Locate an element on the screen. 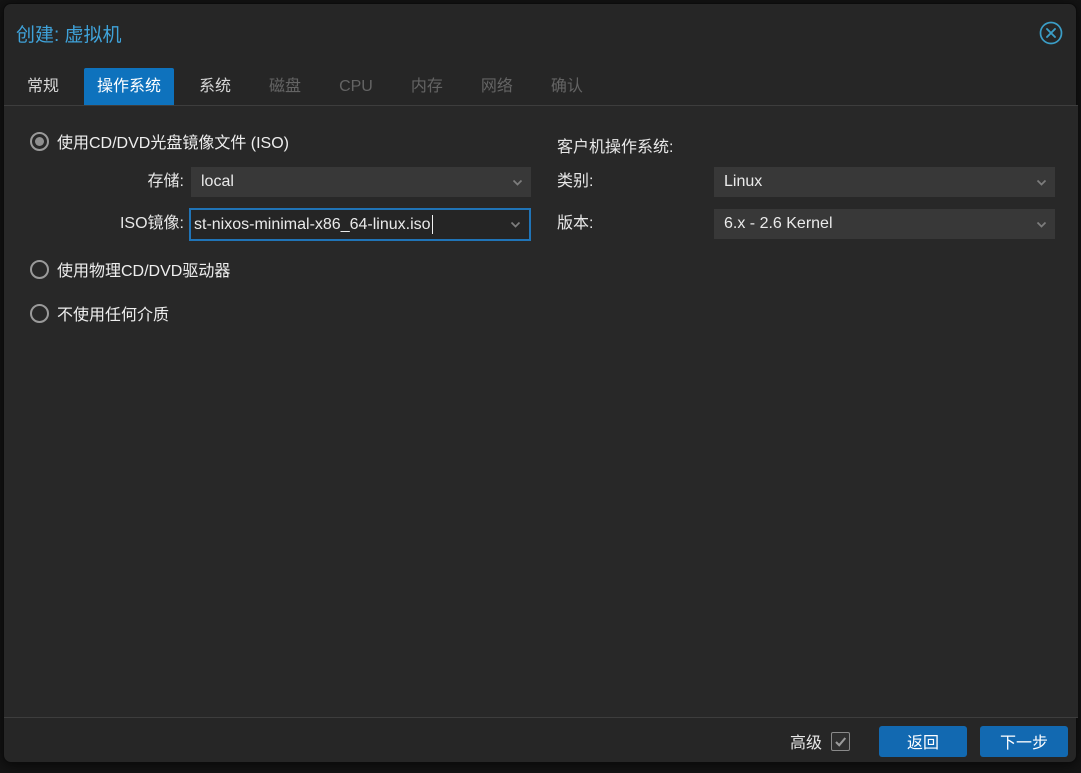 Image resolution: width=1081 pixels, height=773 pixels. tab-system: 系统 is located at coordinates (215, 86).